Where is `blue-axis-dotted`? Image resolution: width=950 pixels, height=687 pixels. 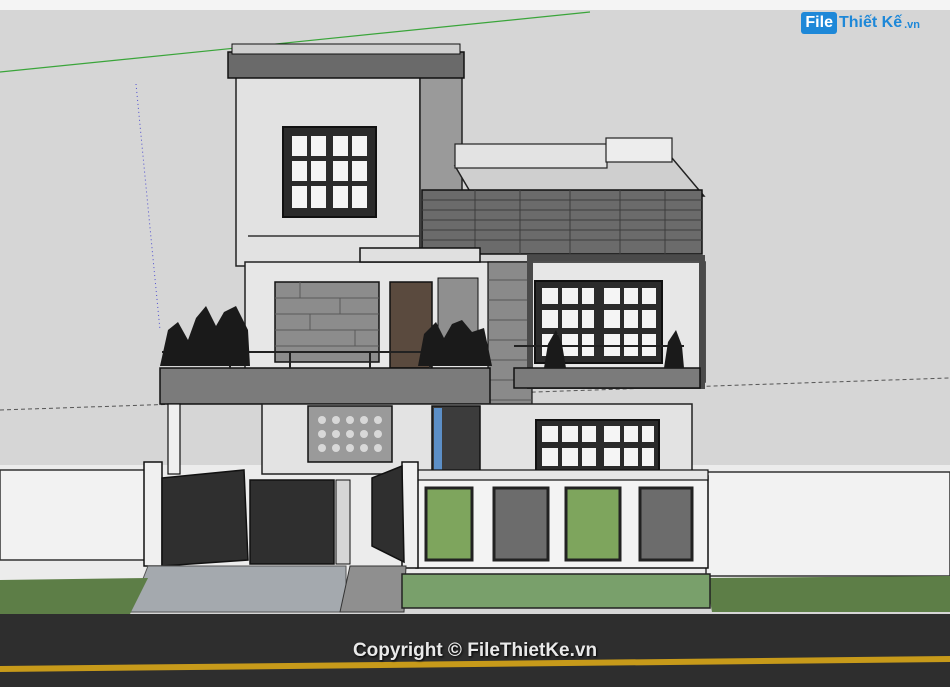
blue-axis-dotted is located at coordinates (148, 207).